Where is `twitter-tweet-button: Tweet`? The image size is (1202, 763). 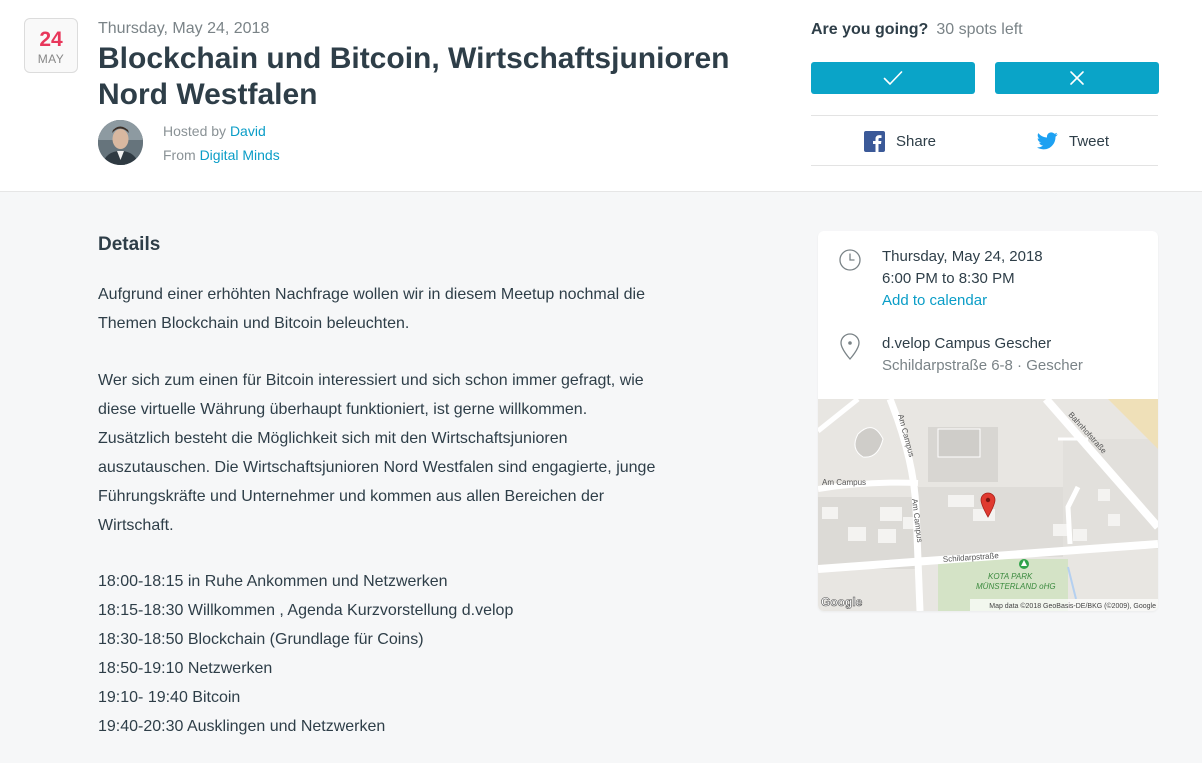 twitter-tweet-button: Tweet is located at coordinates (1073, 141).